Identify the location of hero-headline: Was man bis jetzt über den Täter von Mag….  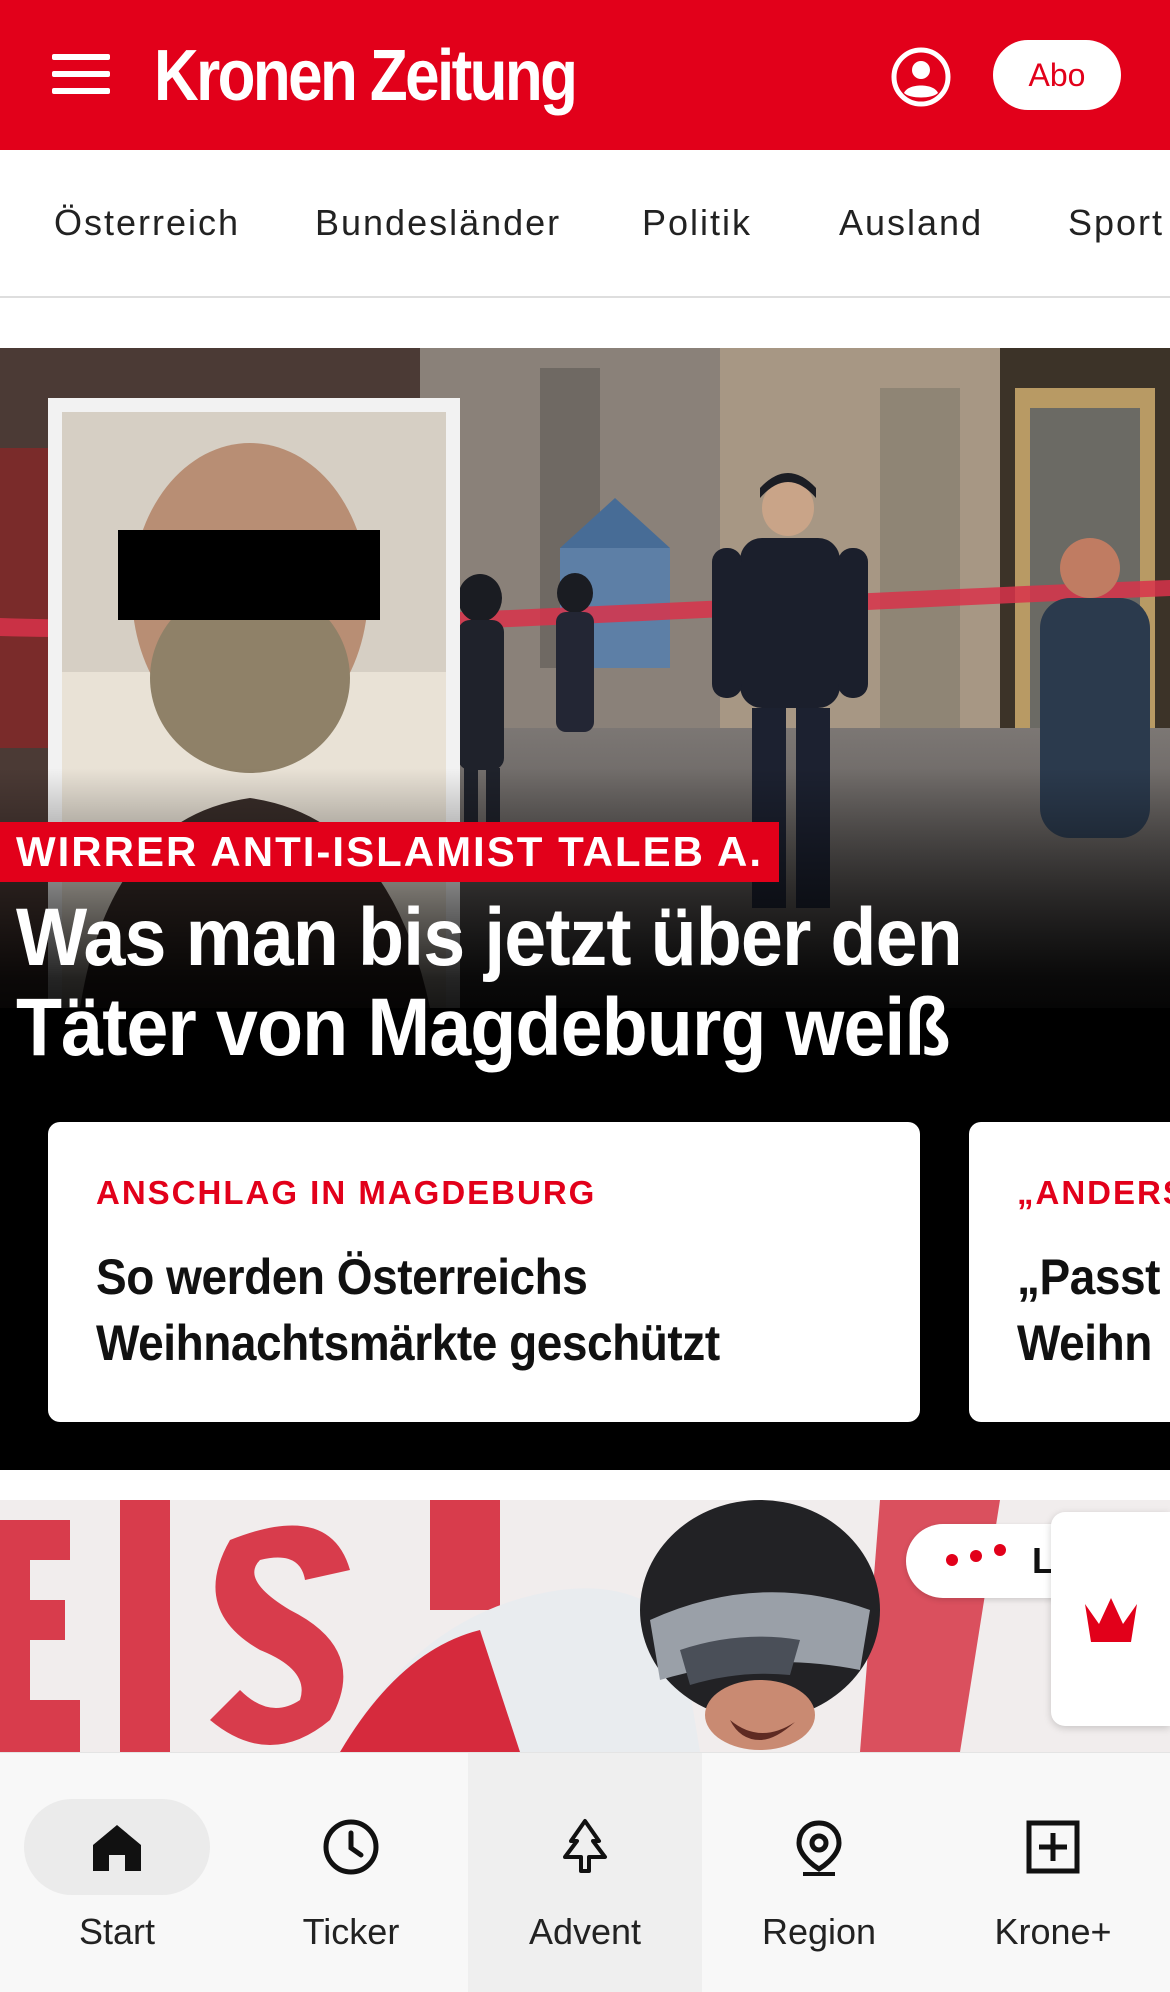
(536, 983).